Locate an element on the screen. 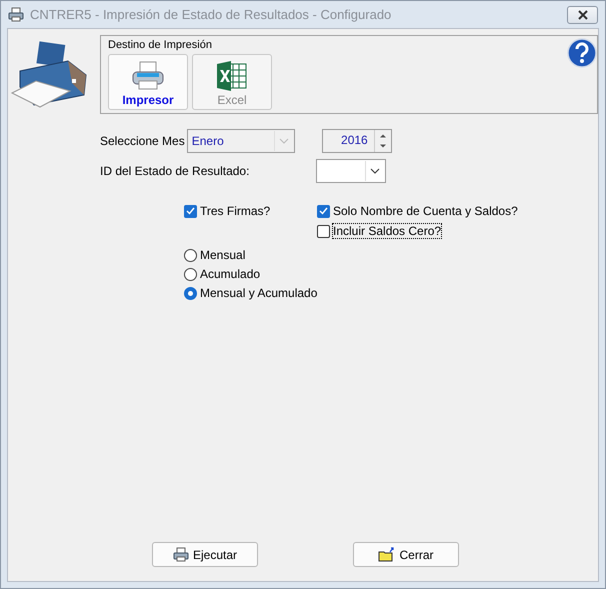 The width and height of the screenshot is (606, 589). close-button is located at coordinates (582, 15).